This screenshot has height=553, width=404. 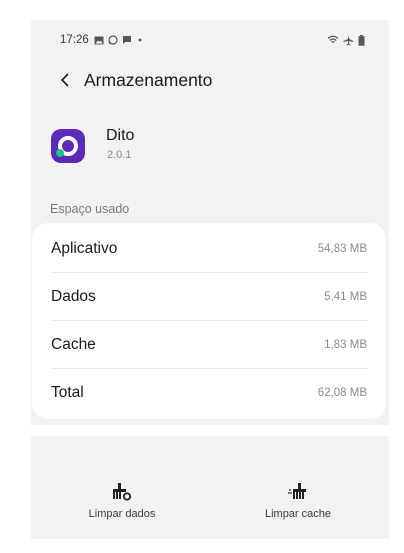 I want to click on clear-data-icon, so click(x=122, y=492).